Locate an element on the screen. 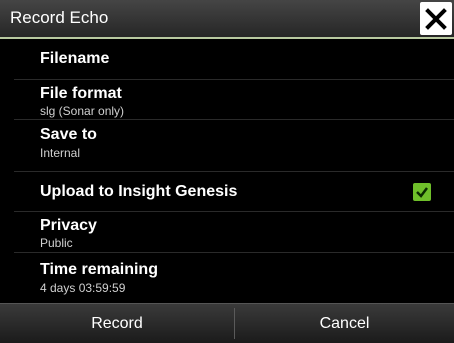 This screenshot has width=454, height=343. row-time-remaining: Time remaining 4 days 03:59:59 is located at coordinates (234, 278).